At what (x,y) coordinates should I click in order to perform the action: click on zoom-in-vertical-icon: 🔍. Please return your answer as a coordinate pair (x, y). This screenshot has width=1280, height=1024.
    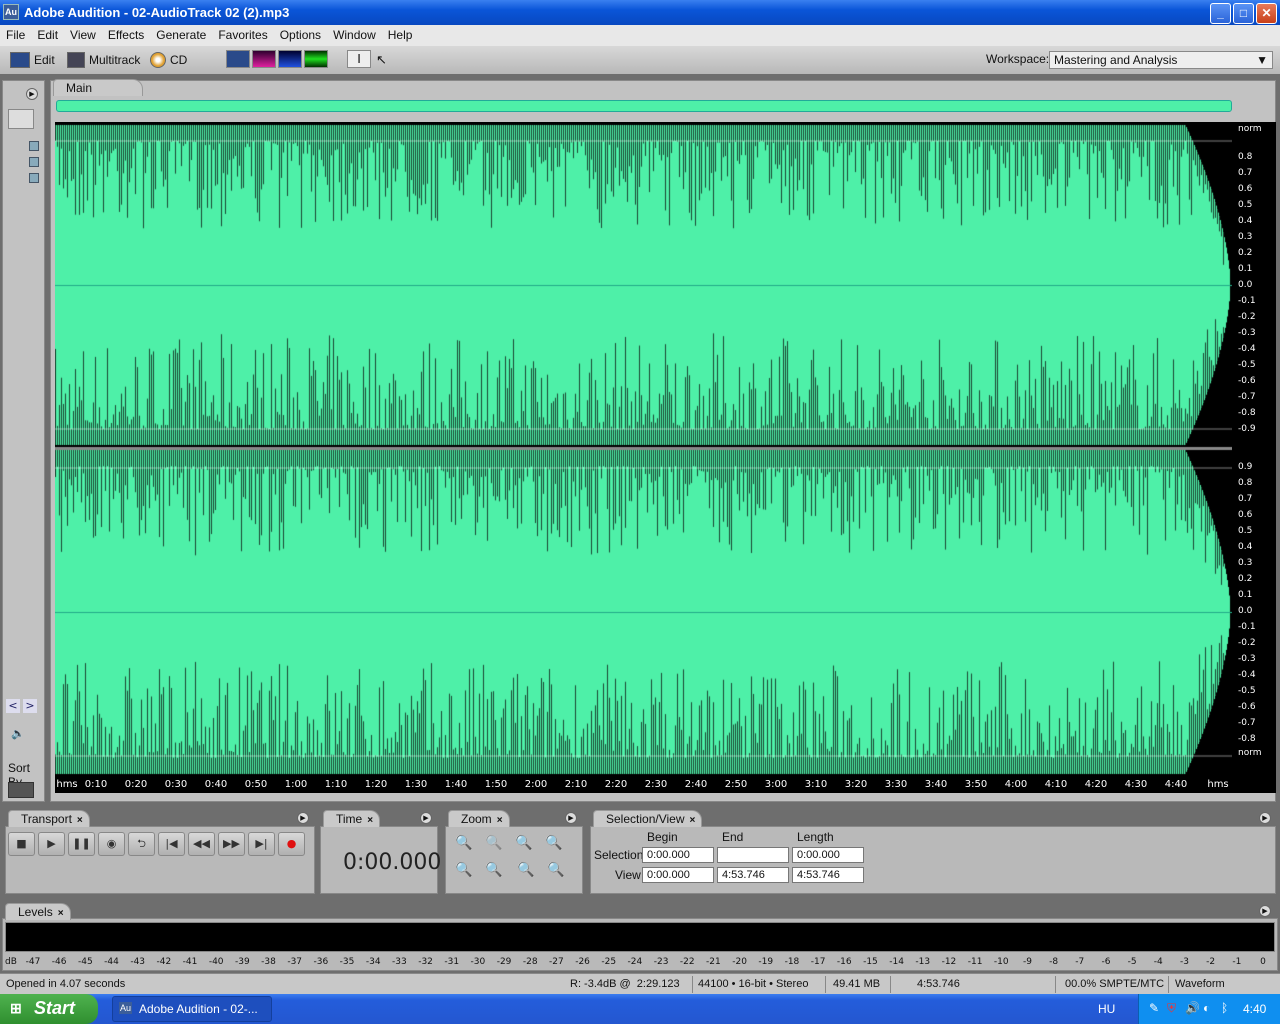
    Looking at the image, I should click on (525, 870).